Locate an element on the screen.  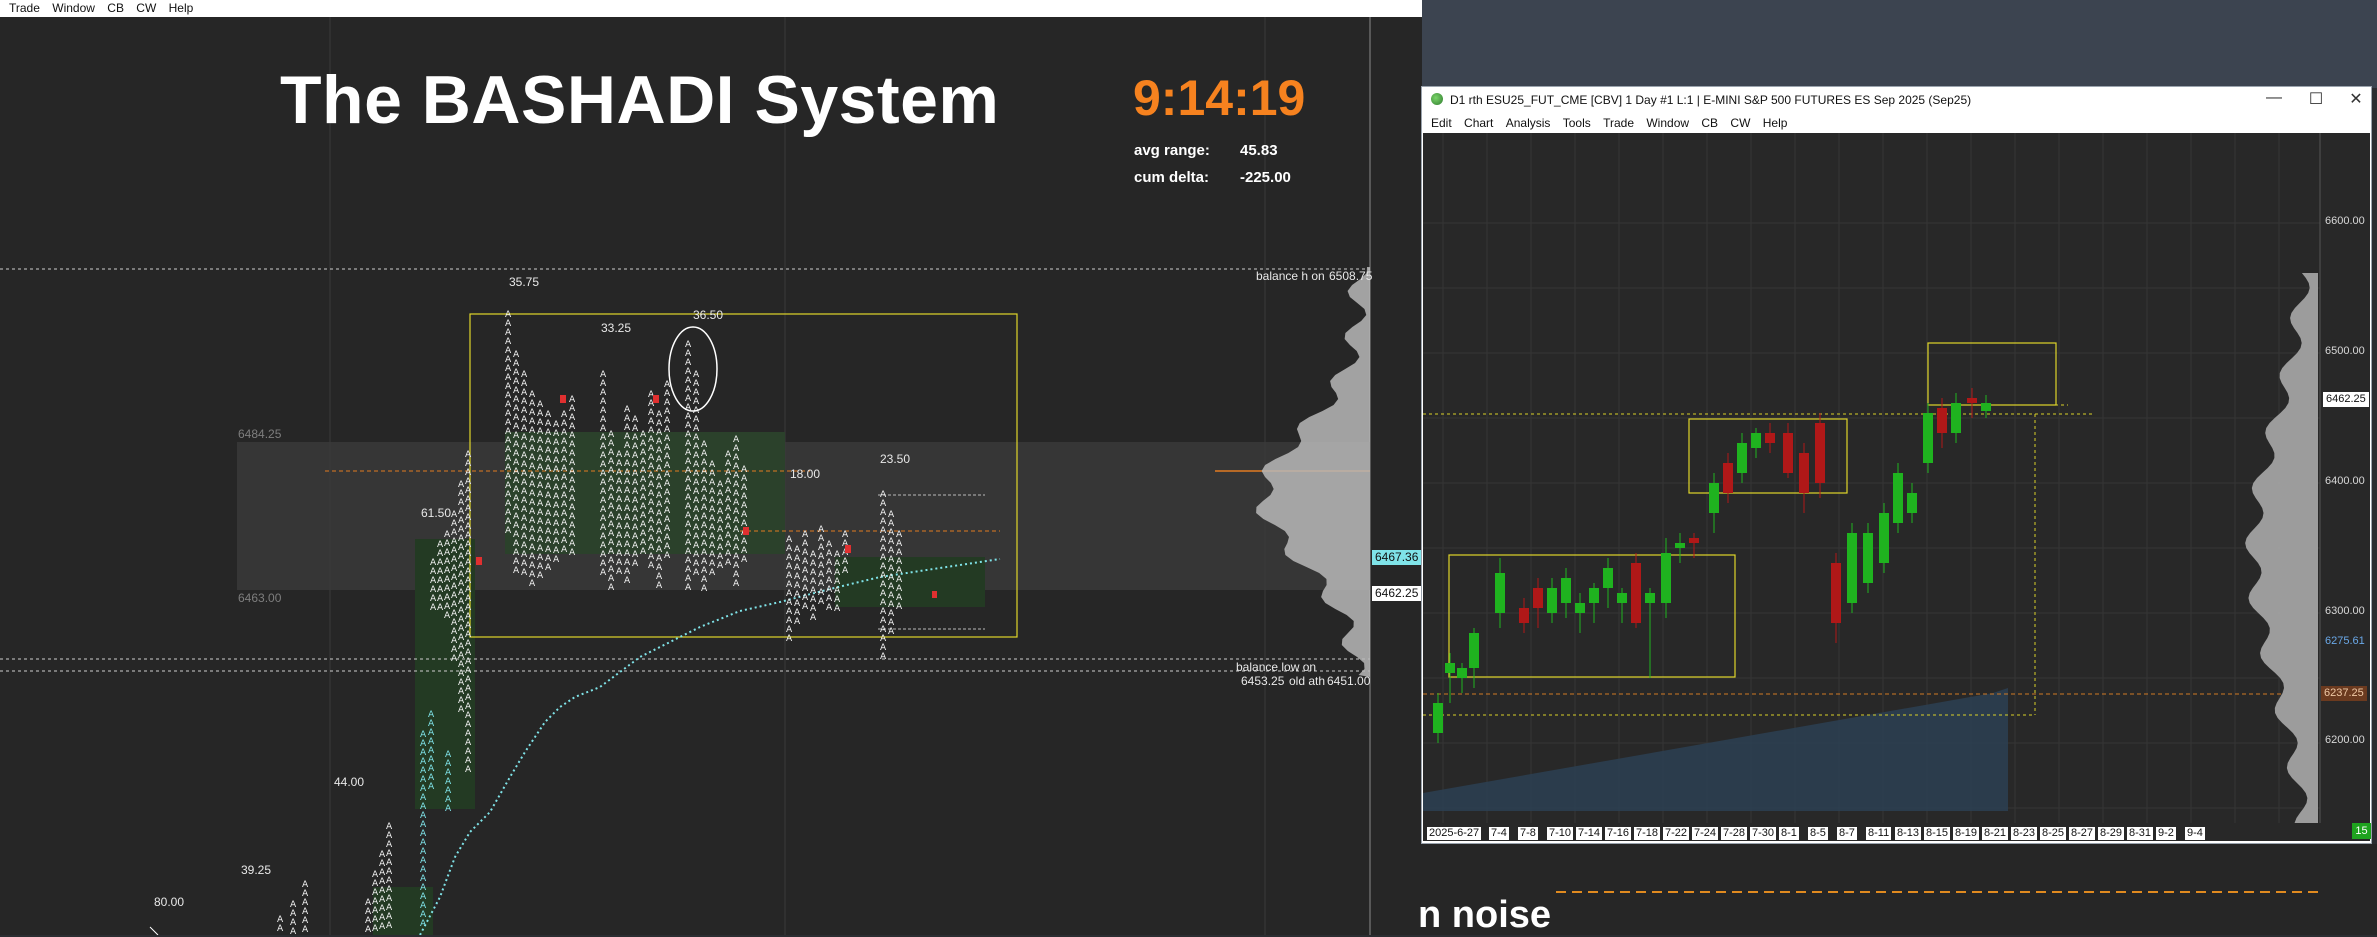
date-label: 8-29 is located at coordinates (2111, 833).